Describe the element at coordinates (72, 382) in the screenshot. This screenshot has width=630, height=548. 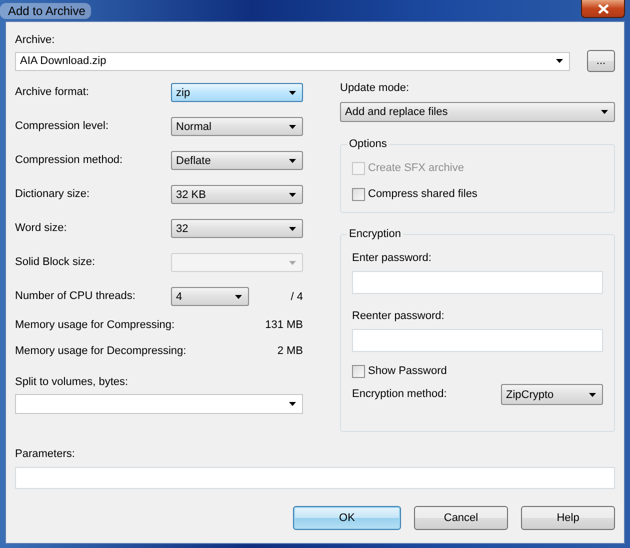
I see `split-label: Split to volumes, bytes:` at that location.